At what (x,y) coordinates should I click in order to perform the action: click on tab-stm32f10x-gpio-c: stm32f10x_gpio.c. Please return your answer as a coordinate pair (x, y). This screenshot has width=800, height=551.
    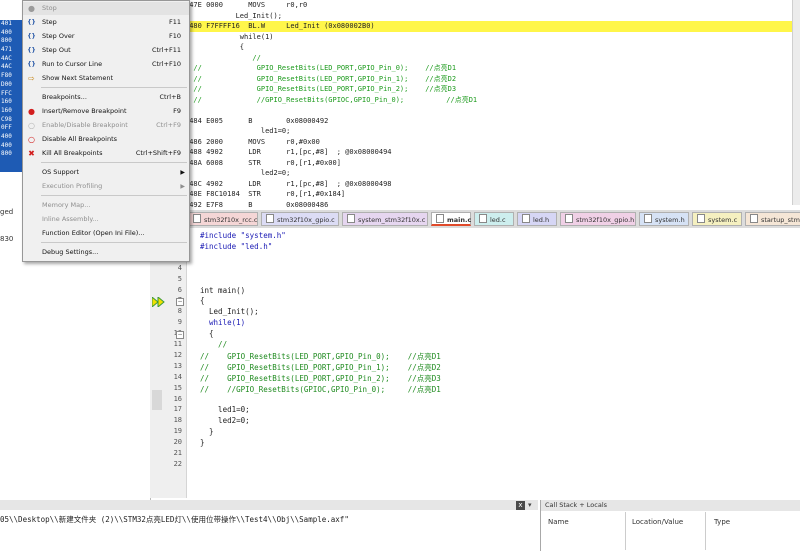
    Looking at the image, I should click on (300, 219).